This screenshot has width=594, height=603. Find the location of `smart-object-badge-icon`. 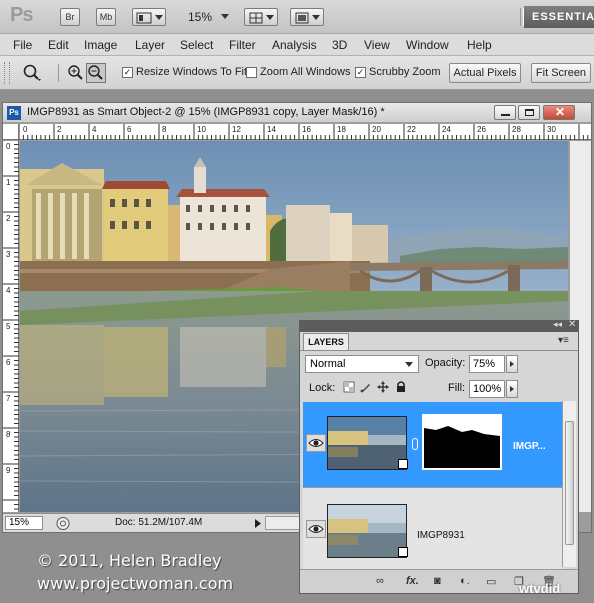

smart-object-badge-icon is located at coordinates (403, 464).